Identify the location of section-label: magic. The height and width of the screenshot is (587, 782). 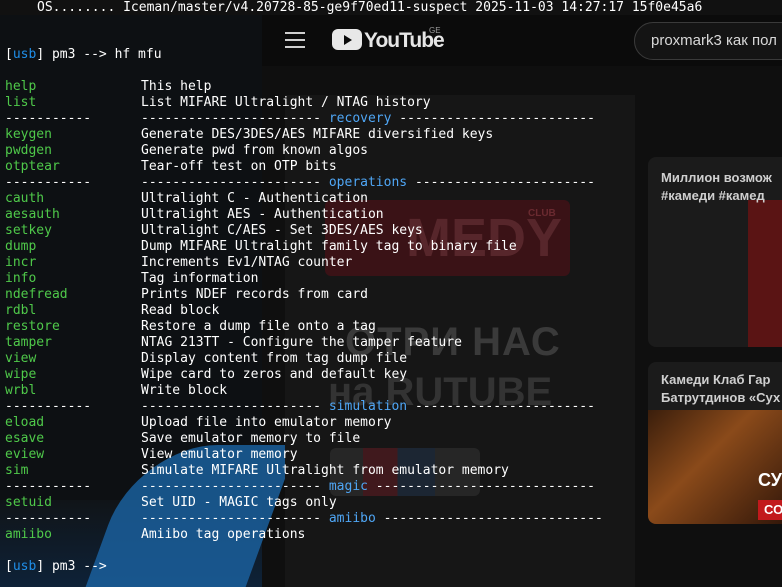
(348, 486).